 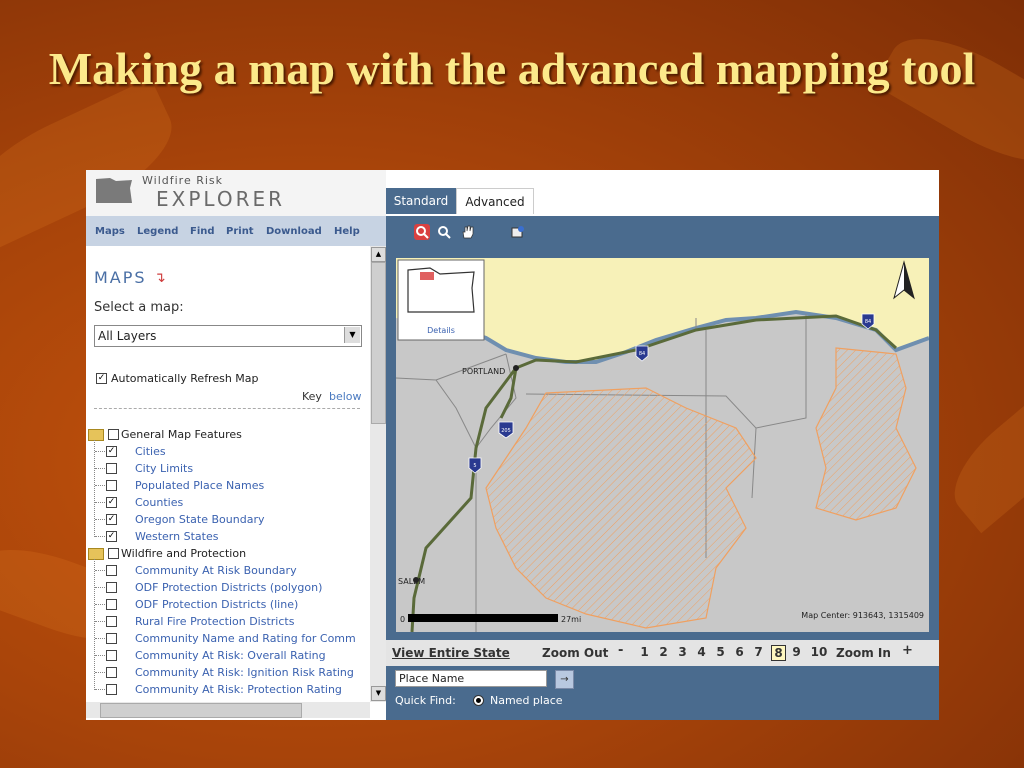 What do you see at coordinates (571, 619) in the screenshot?
I see `scale-end: 27mi` at bounding box center [571, 619].